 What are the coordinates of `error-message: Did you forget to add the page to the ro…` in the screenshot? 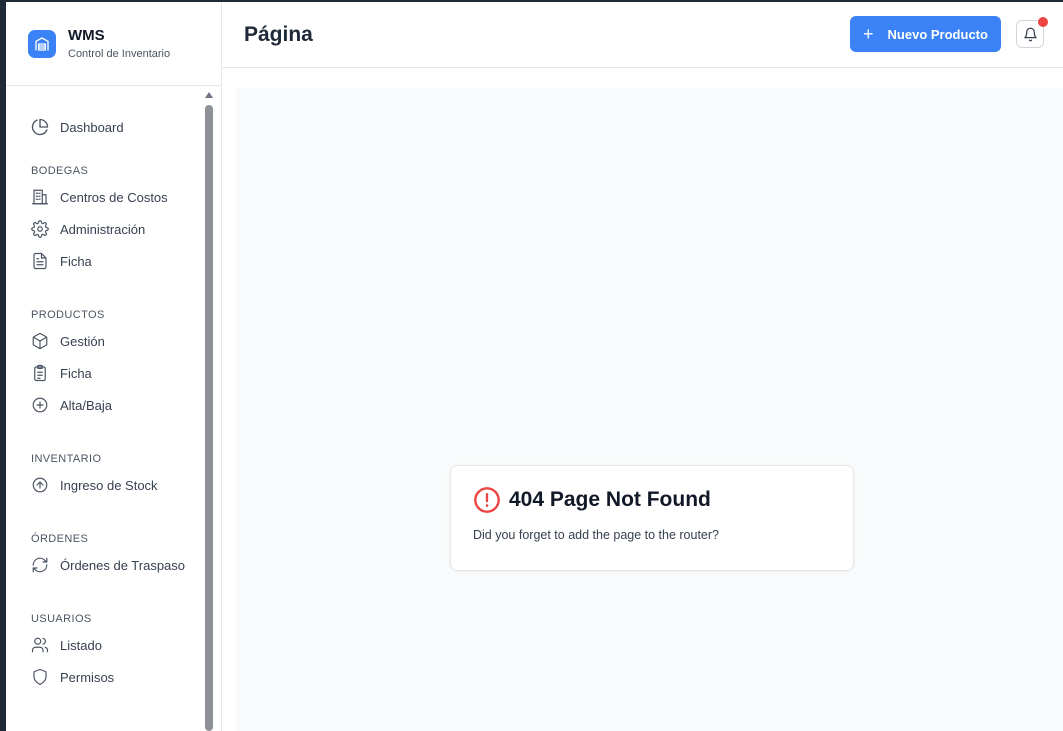 It's located at (596, 535).